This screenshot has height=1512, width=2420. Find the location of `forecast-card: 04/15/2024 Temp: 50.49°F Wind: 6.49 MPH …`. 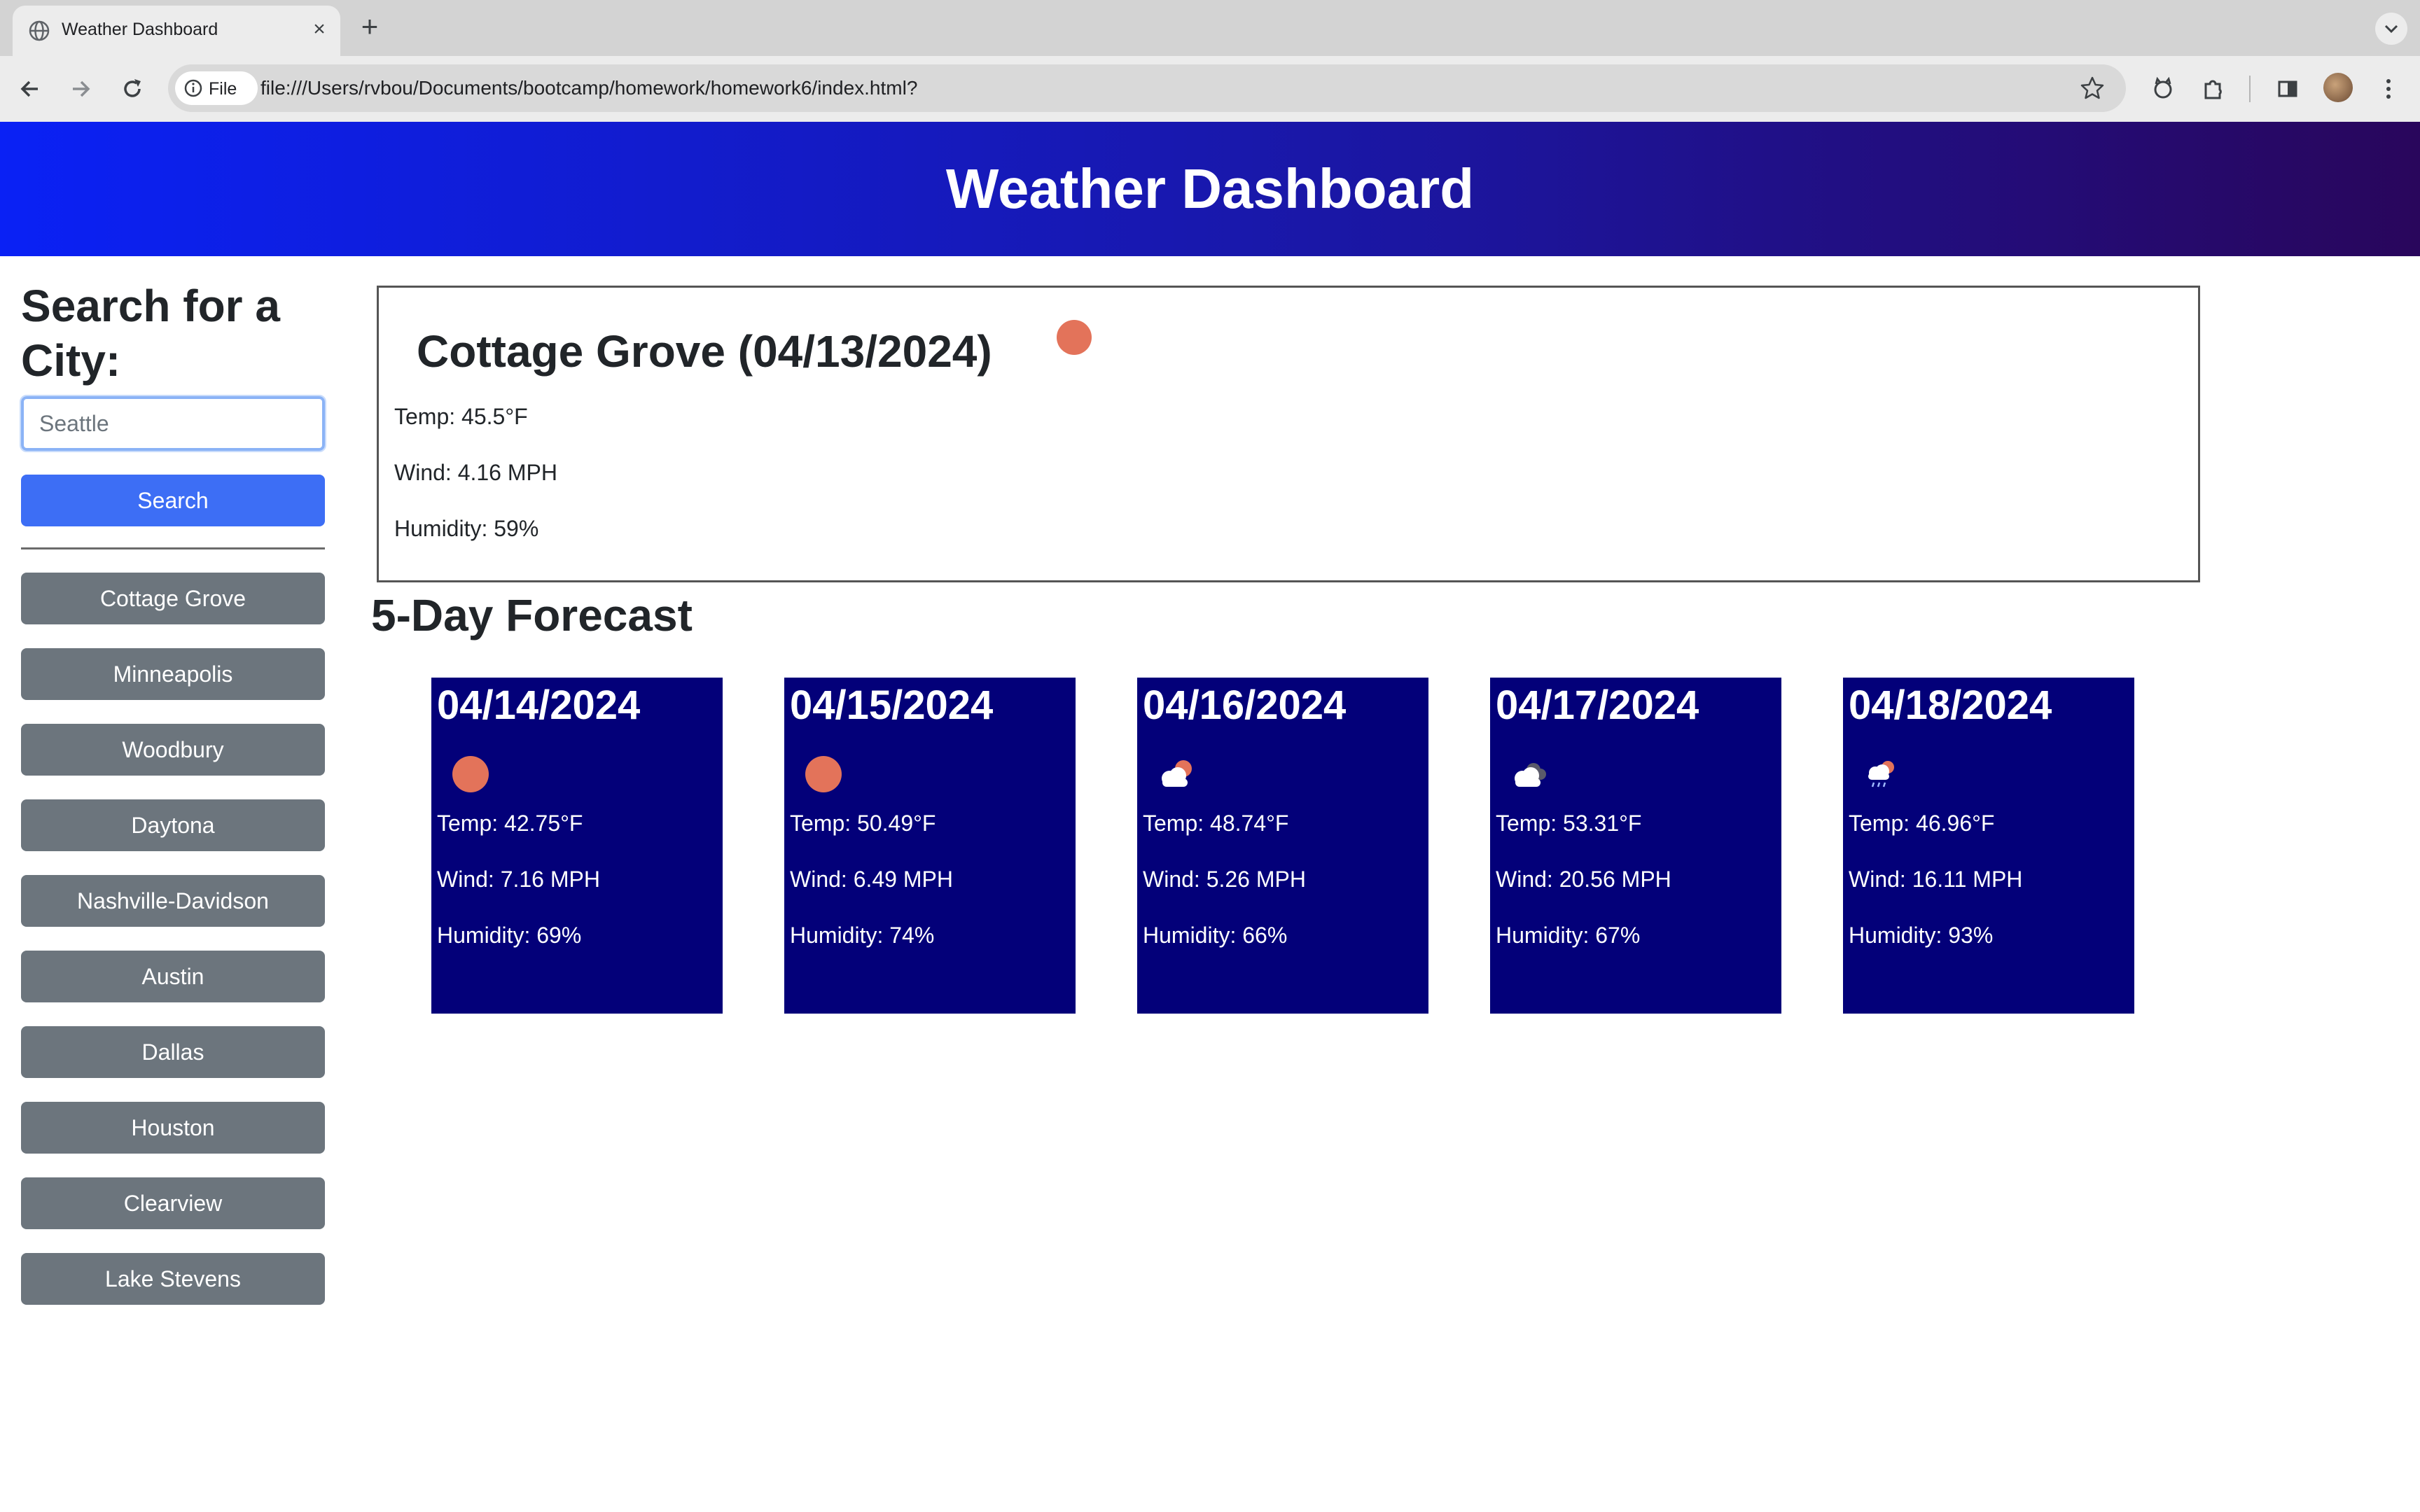

forecast-card: 04/15/2024 Temp: 50.49°F Wind: 6.49 MPH … is located at coordinates (930, 846).